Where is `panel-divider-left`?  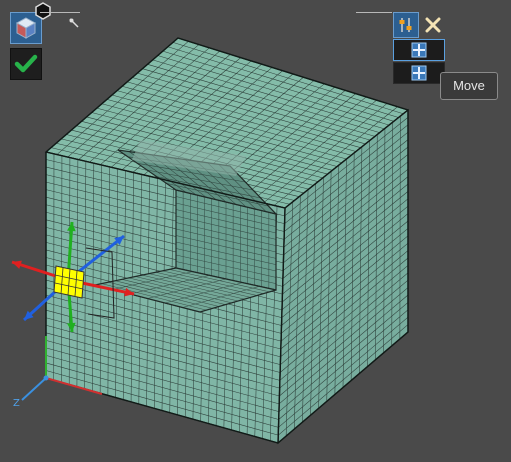 panel-divider-left is located at coordinates (60, 12).